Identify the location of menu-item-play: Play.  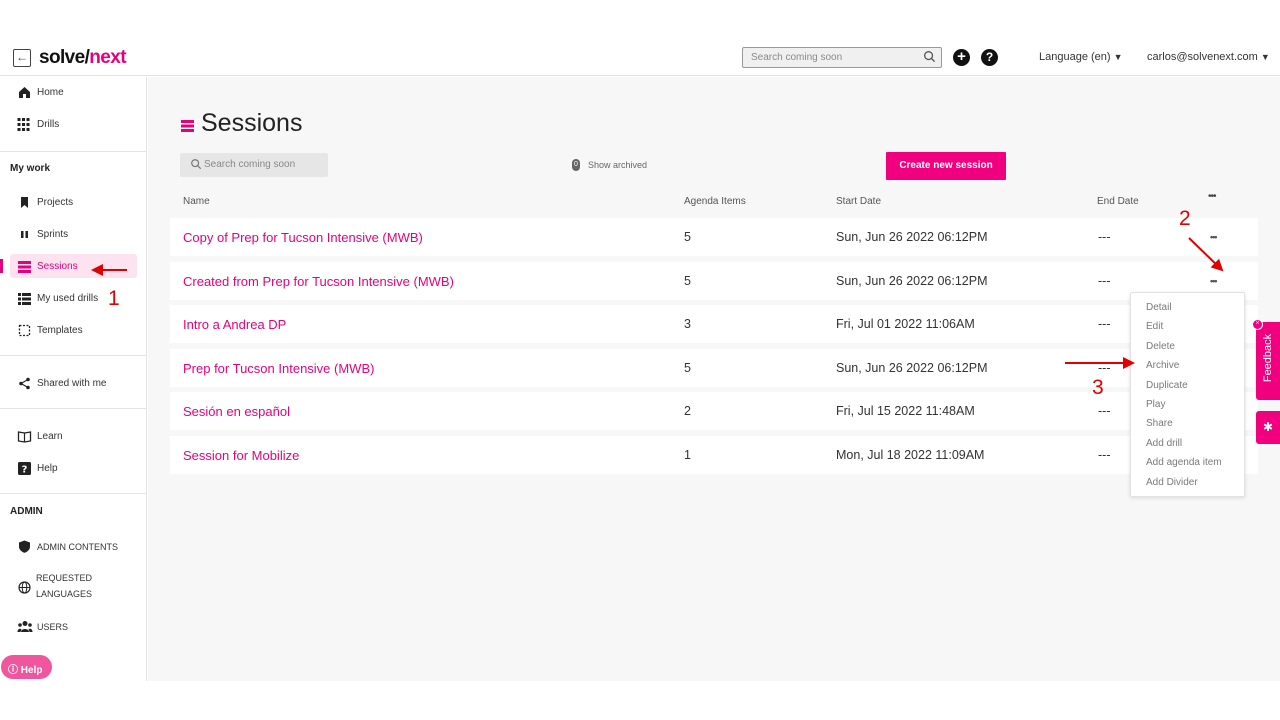
(1155, 404).